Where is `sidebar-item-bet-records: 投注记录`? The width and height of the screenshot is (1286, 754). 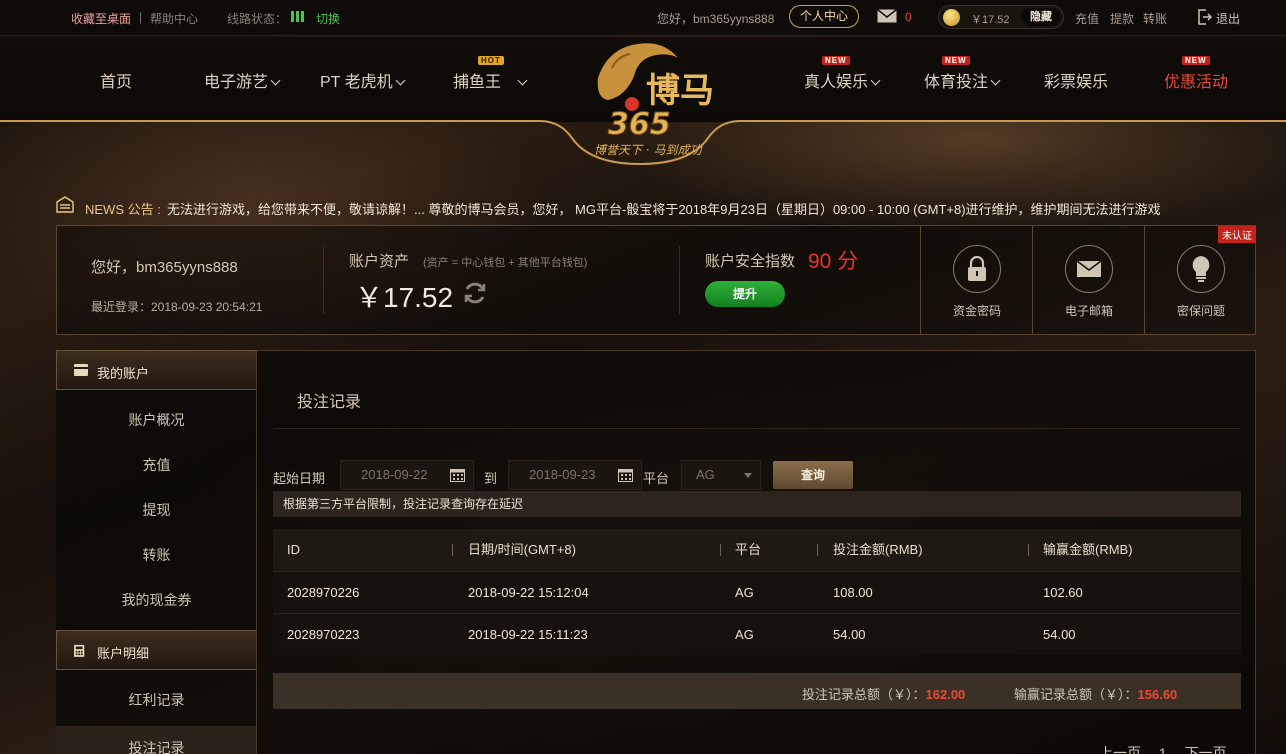 sidebar-item-bet-records: 投注记录 is located at coordinates (156, 740).